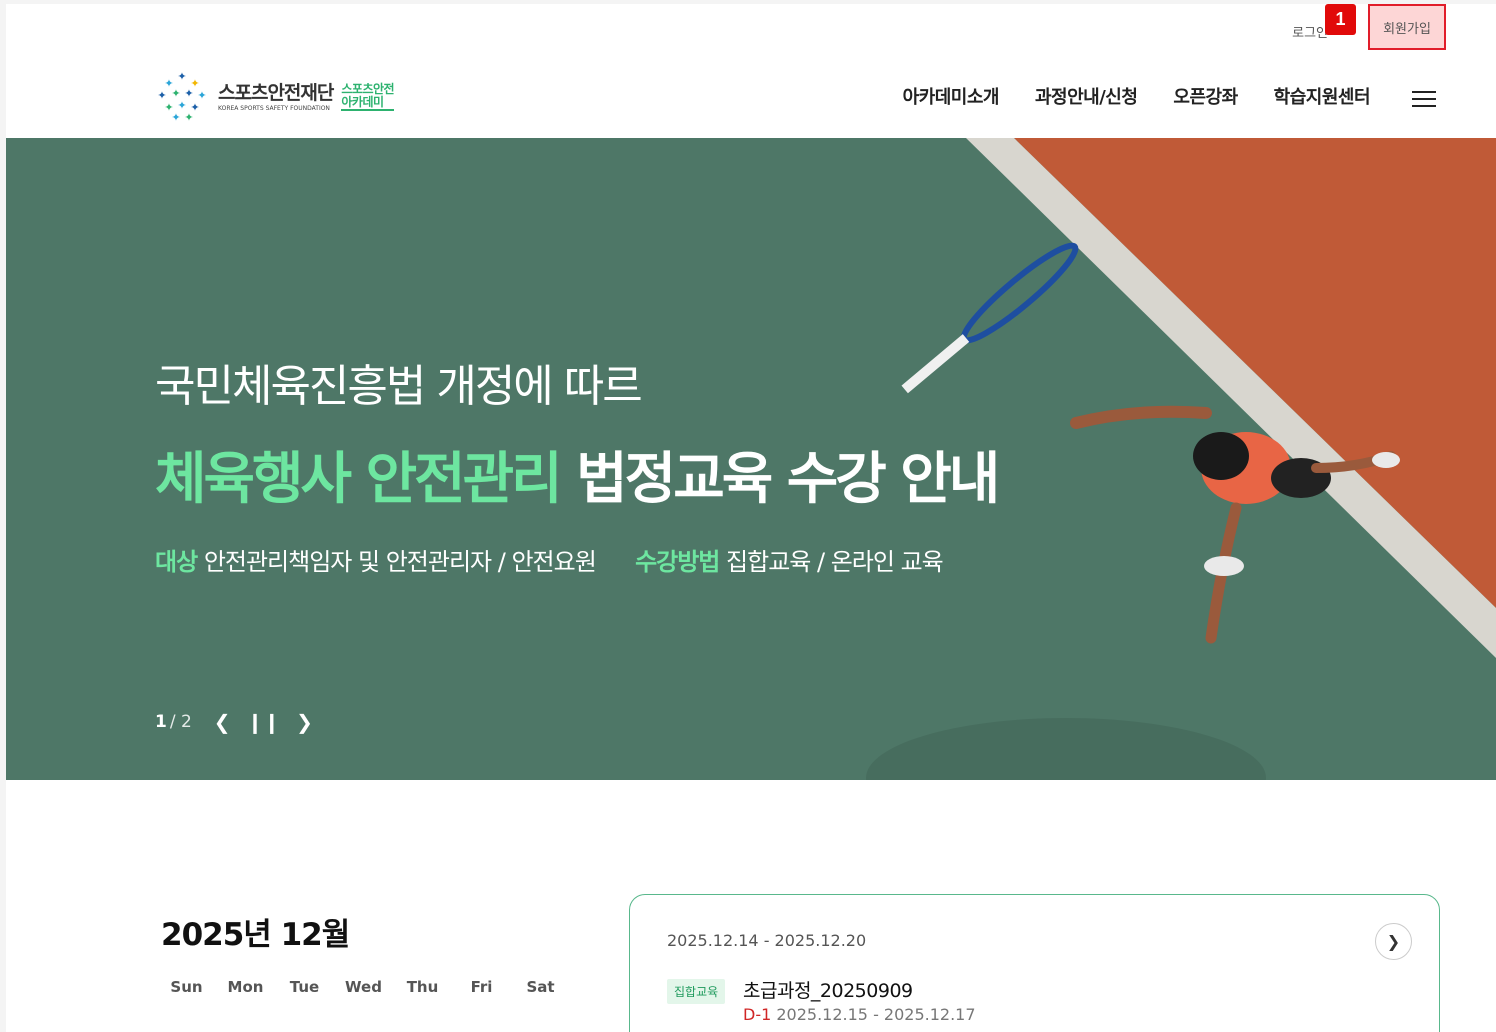  I want to click on logo-academy-line2: 아카데미, so click(362, 102).